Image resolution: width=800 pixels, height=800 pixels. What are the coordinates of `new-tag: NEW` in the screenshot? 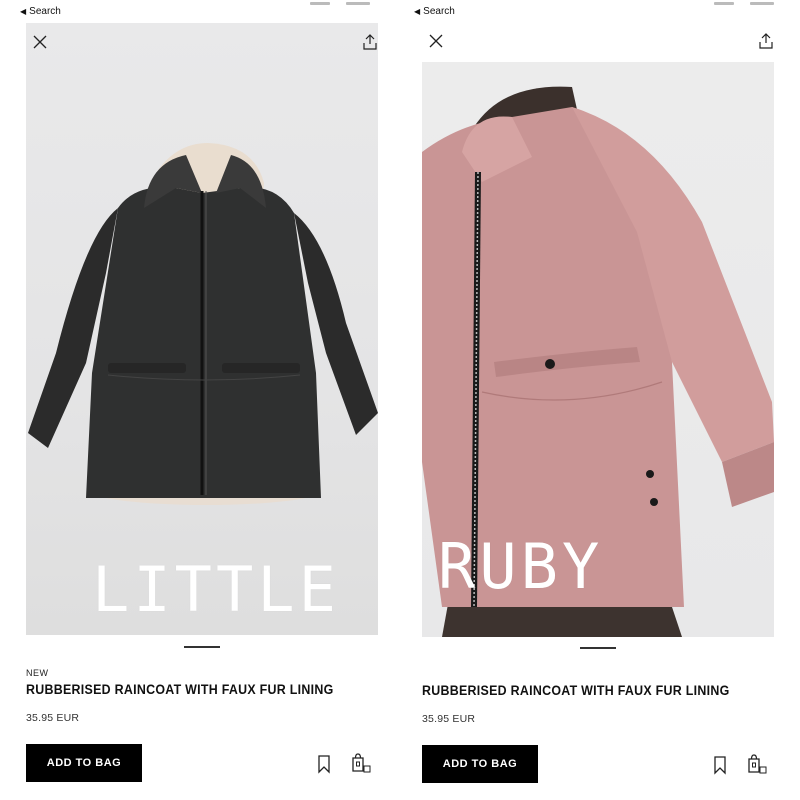 It's located at (37, 673).